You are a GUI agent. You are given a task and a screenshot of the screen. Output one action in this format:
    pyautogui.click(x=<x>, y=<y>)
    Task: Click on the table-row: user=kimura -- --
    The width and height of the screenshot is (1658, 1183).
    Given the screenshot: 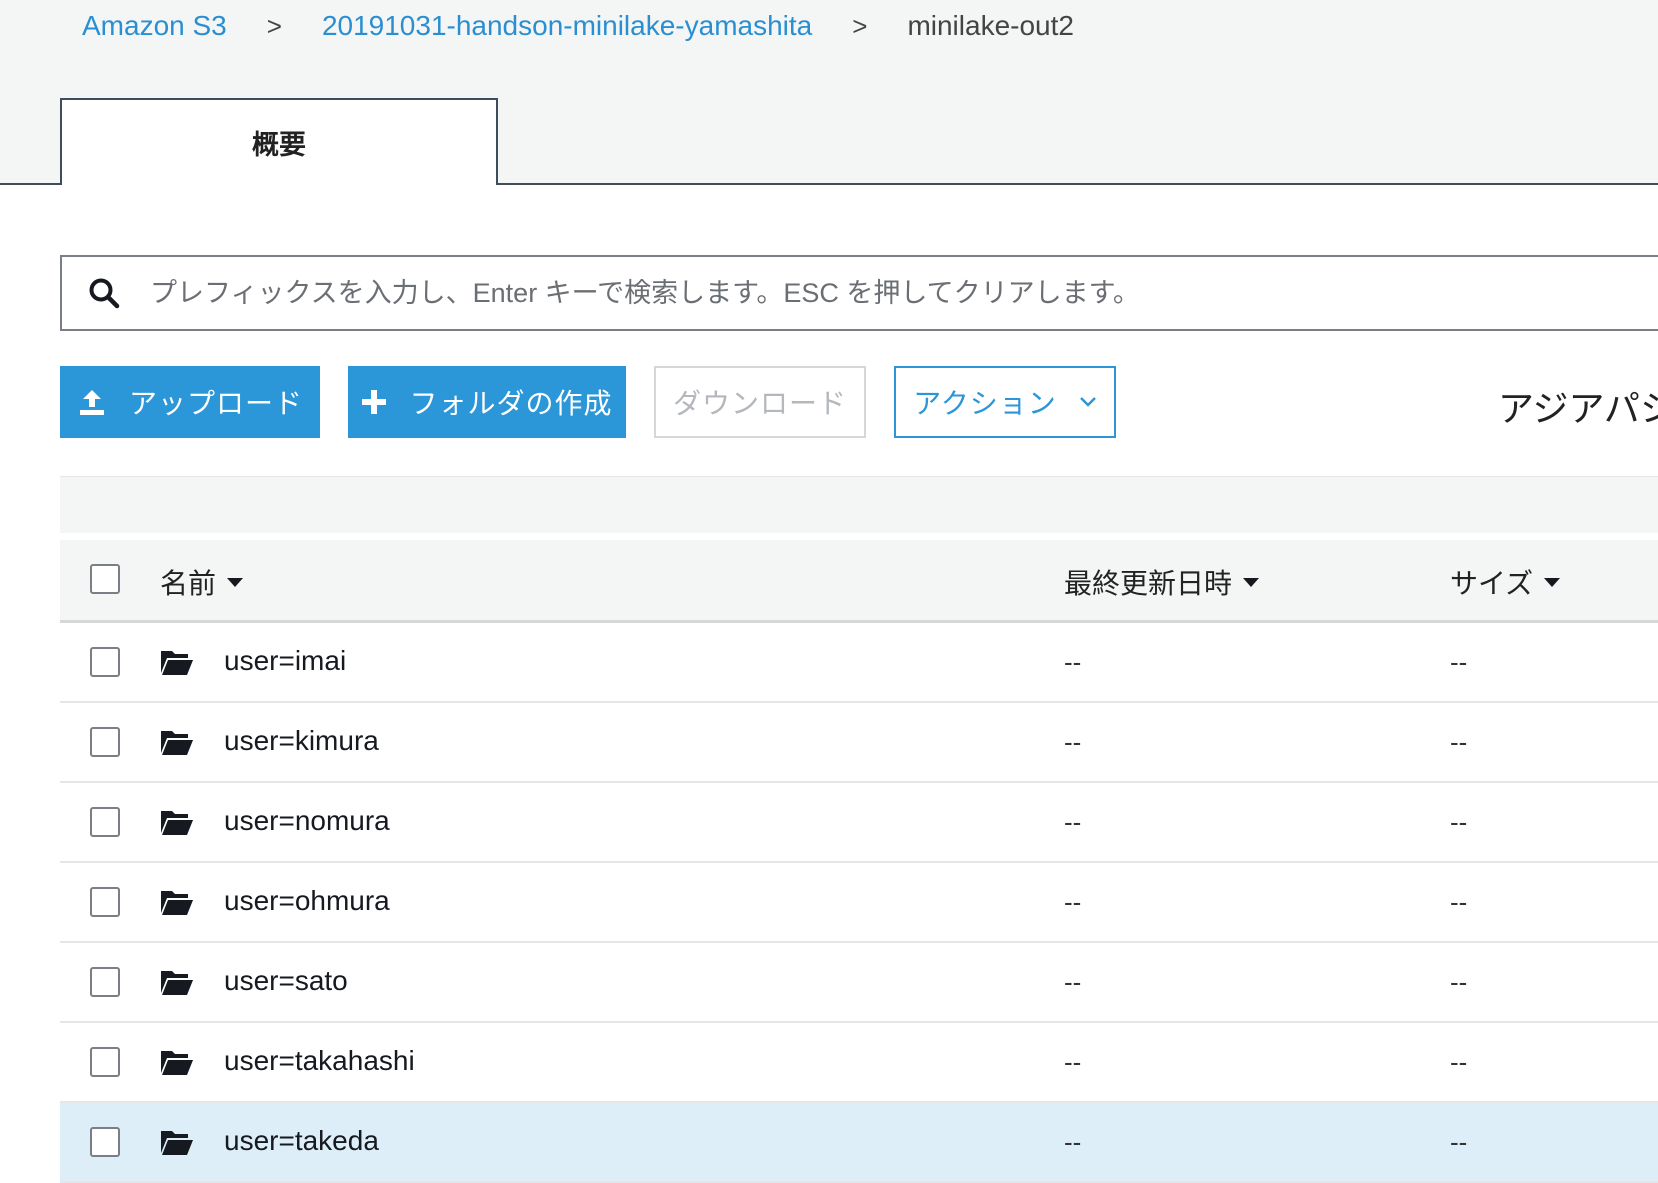 What is the action you would take?
    pyautogui.click(x=859, y=743)
    